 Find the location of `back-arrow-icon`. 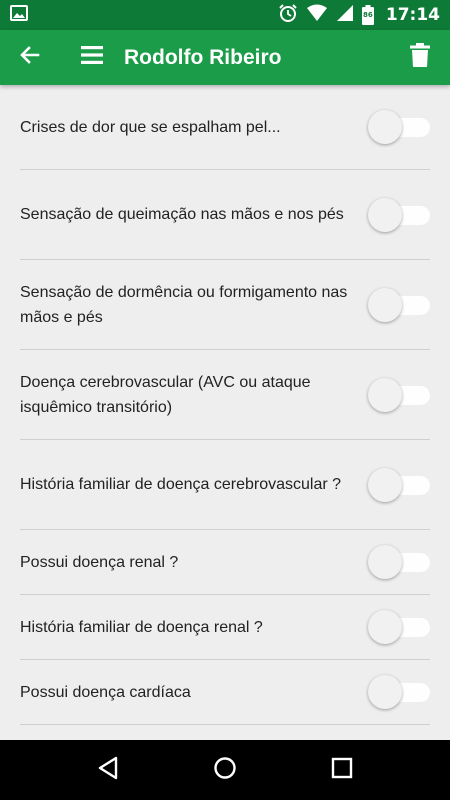

back-arrow-icon is located at coordinates (30, 57).